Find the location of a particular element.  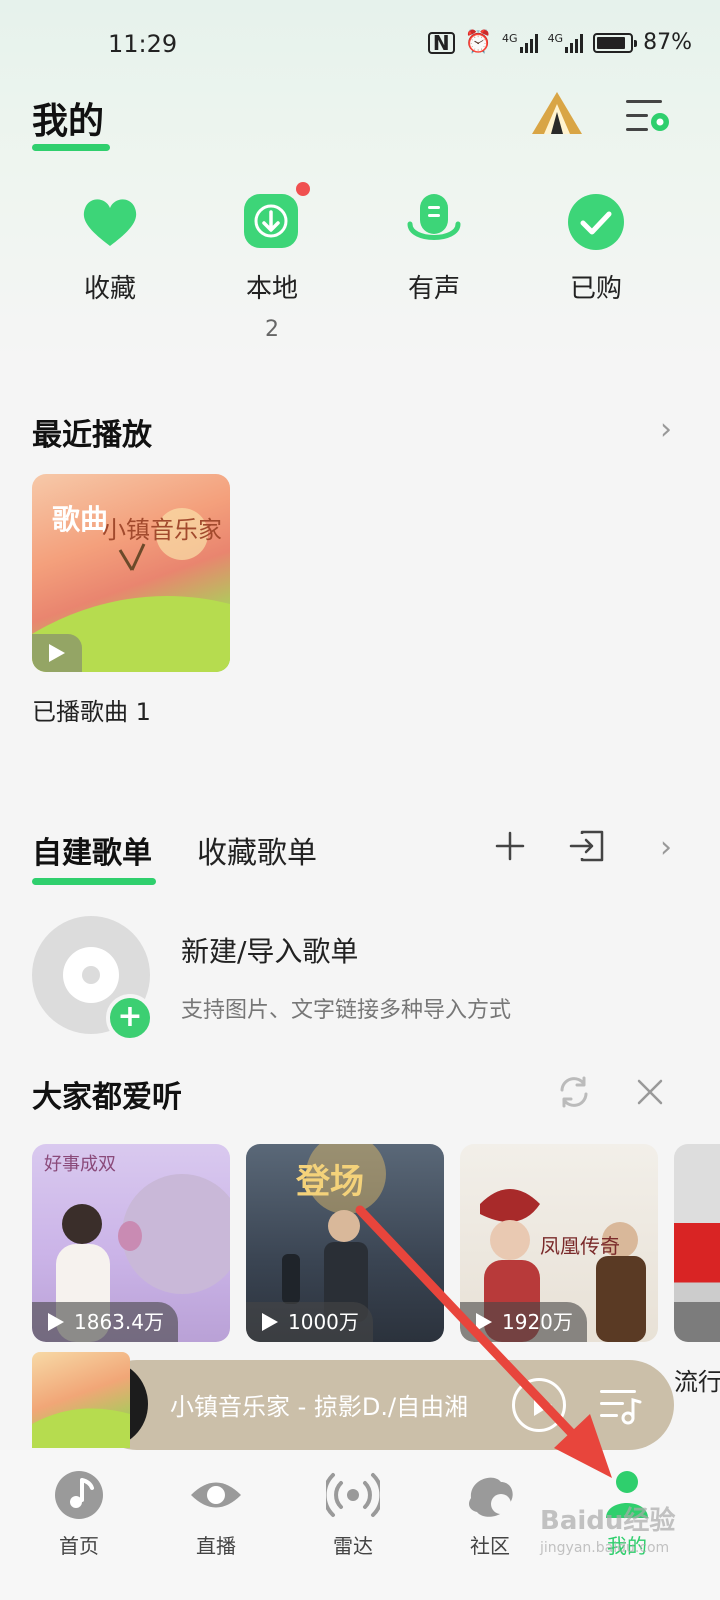

battery-icon is located at coordinates (615, 42).